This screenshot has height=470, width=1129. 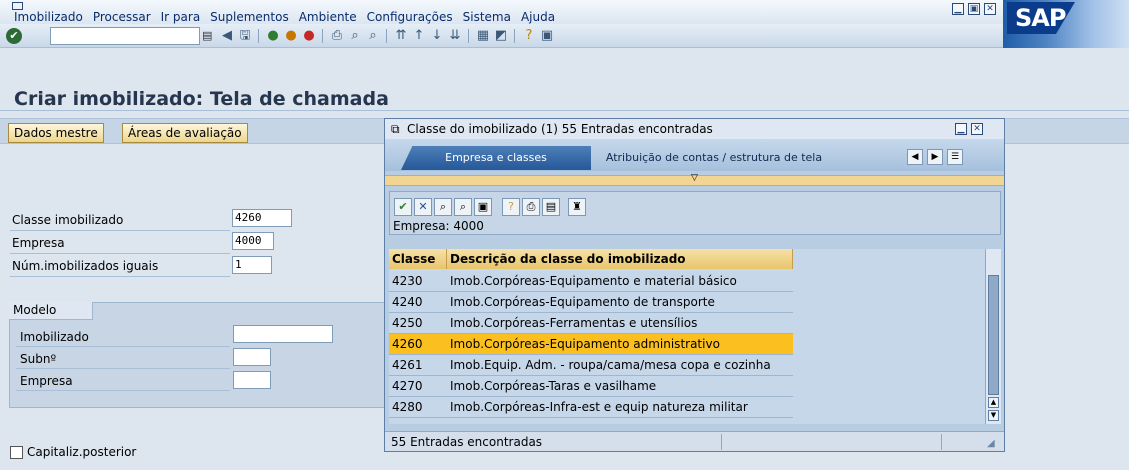 I want to click on first-page-icon: ⇈, so click(x=401, y=36).